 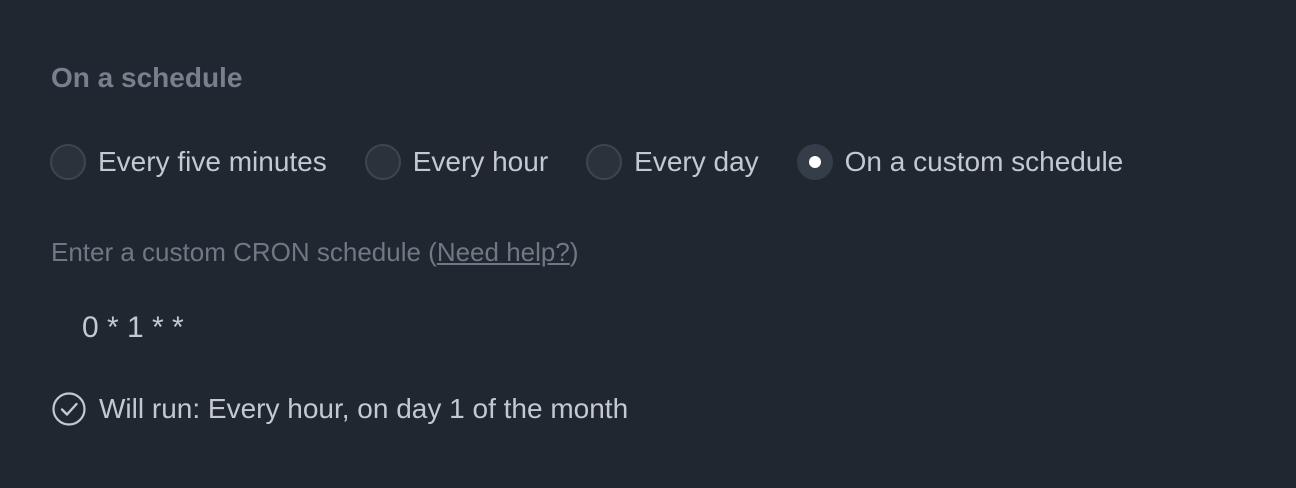 I want to click on radio-every-hour: Every hour, so click(x=456, y=162).